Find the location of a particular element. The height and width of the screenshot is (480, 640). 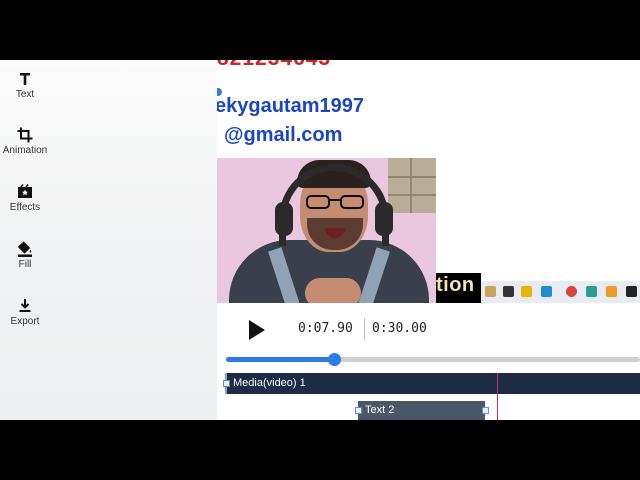

screen-taskbar is located at coordinates (560, 292).